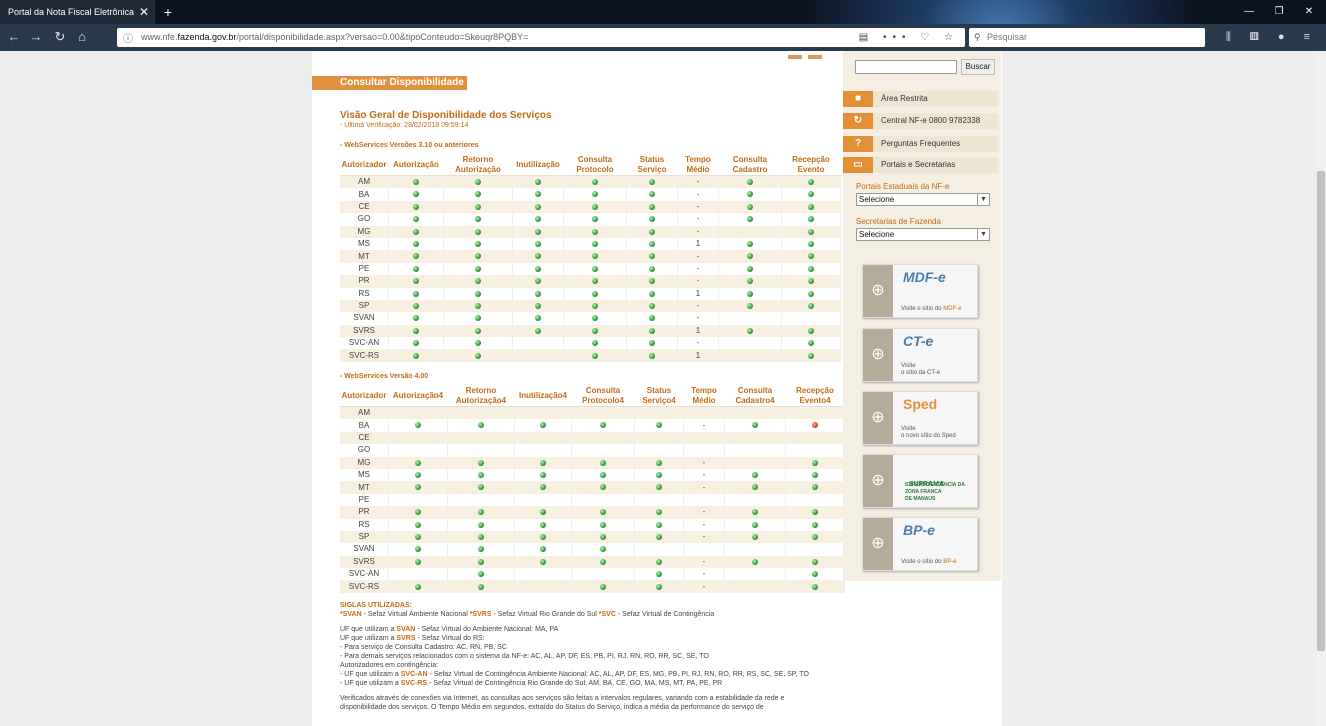 The image size is (1326, 726). What do you see at coordinates (1272, 37) in the screenshot?
I see `toolbar-icons: ⫼ ▥ ● ≡` at bounding box center [1272, 37].